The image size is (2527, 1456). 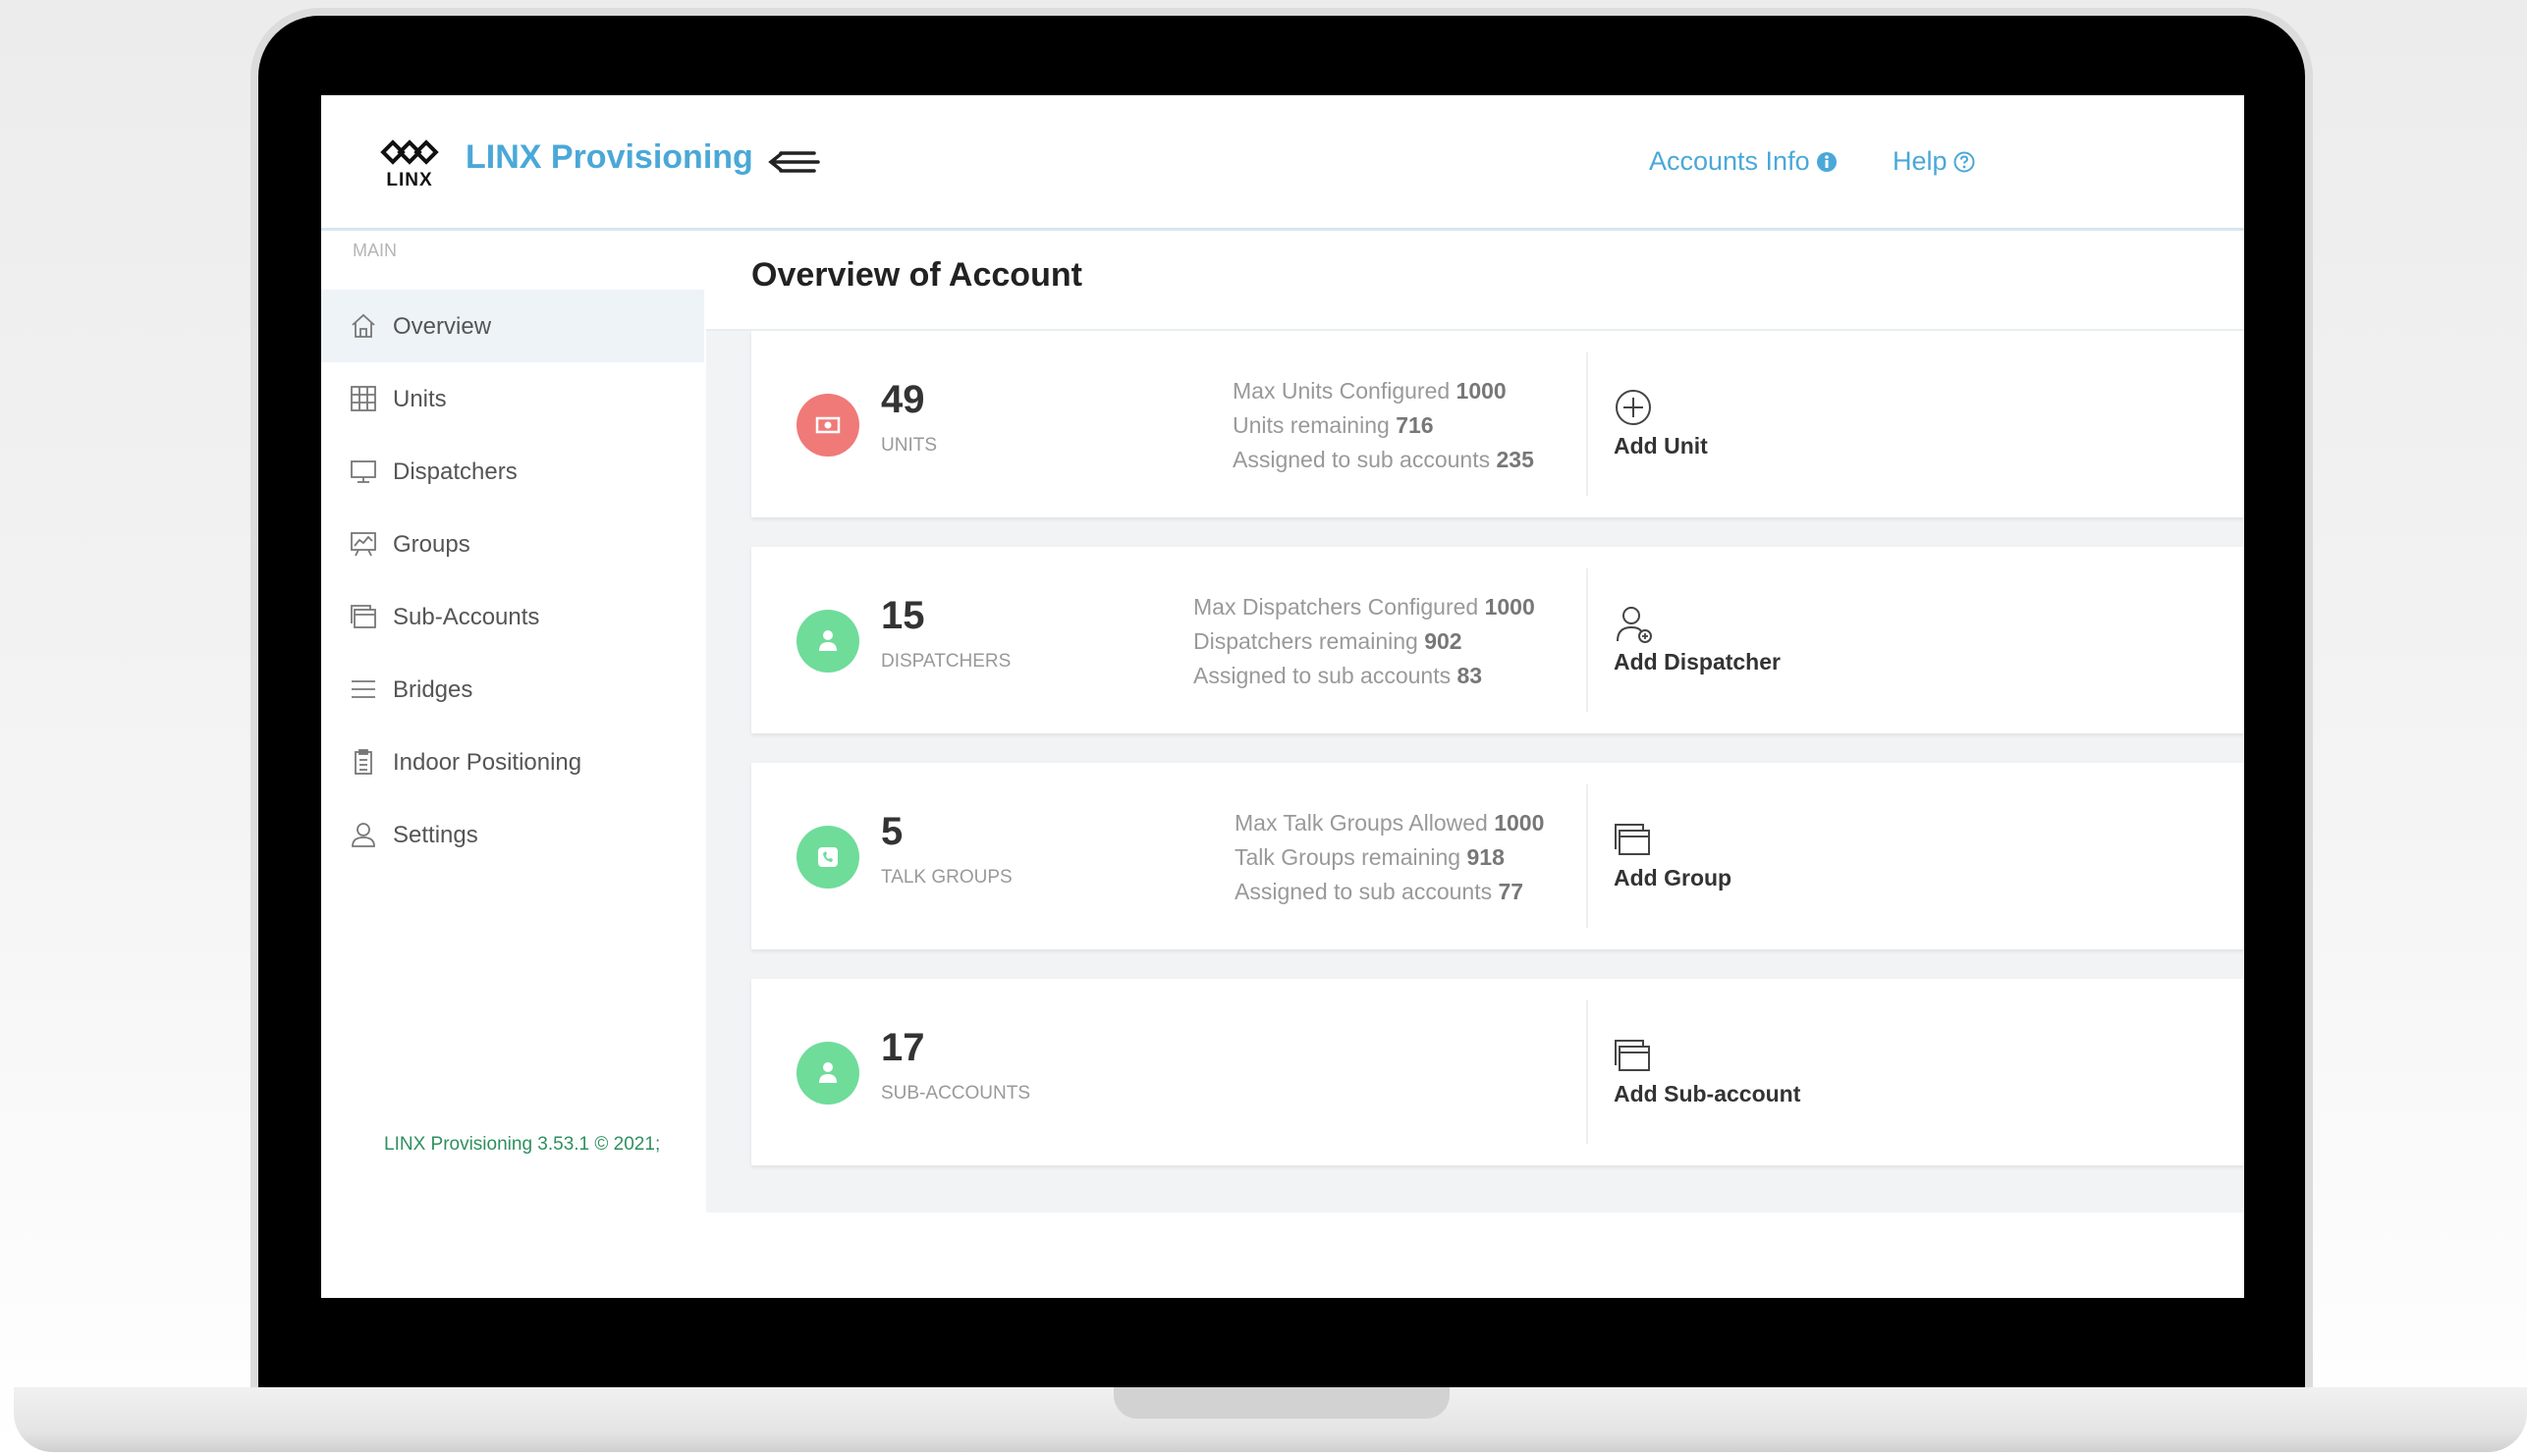 I want to click on list-icon, so click(x=363, y=689).